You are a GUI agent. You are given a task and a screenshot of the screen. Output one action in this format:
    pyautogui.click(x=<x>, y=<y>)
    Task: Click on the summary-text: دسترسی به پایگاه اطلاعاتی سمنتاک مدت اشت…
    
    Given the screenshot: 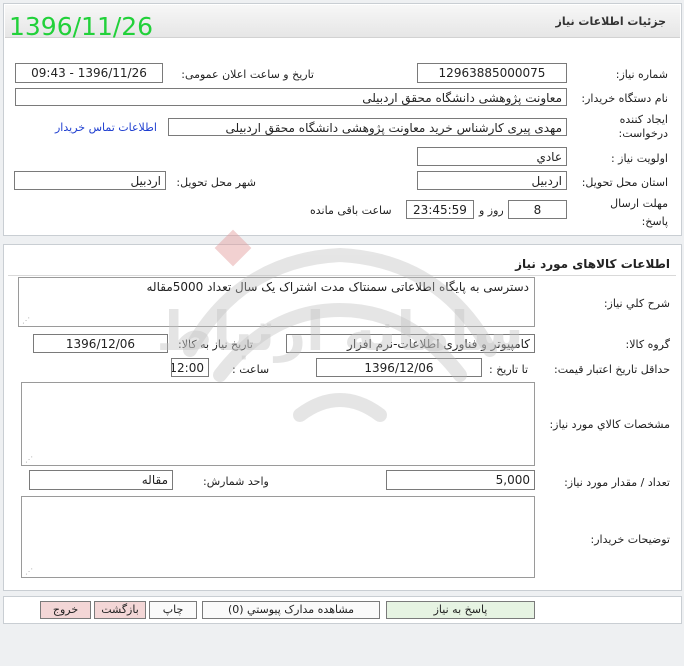 What is the action you would take?
    pyautogui.click(x=338, y=287)
    